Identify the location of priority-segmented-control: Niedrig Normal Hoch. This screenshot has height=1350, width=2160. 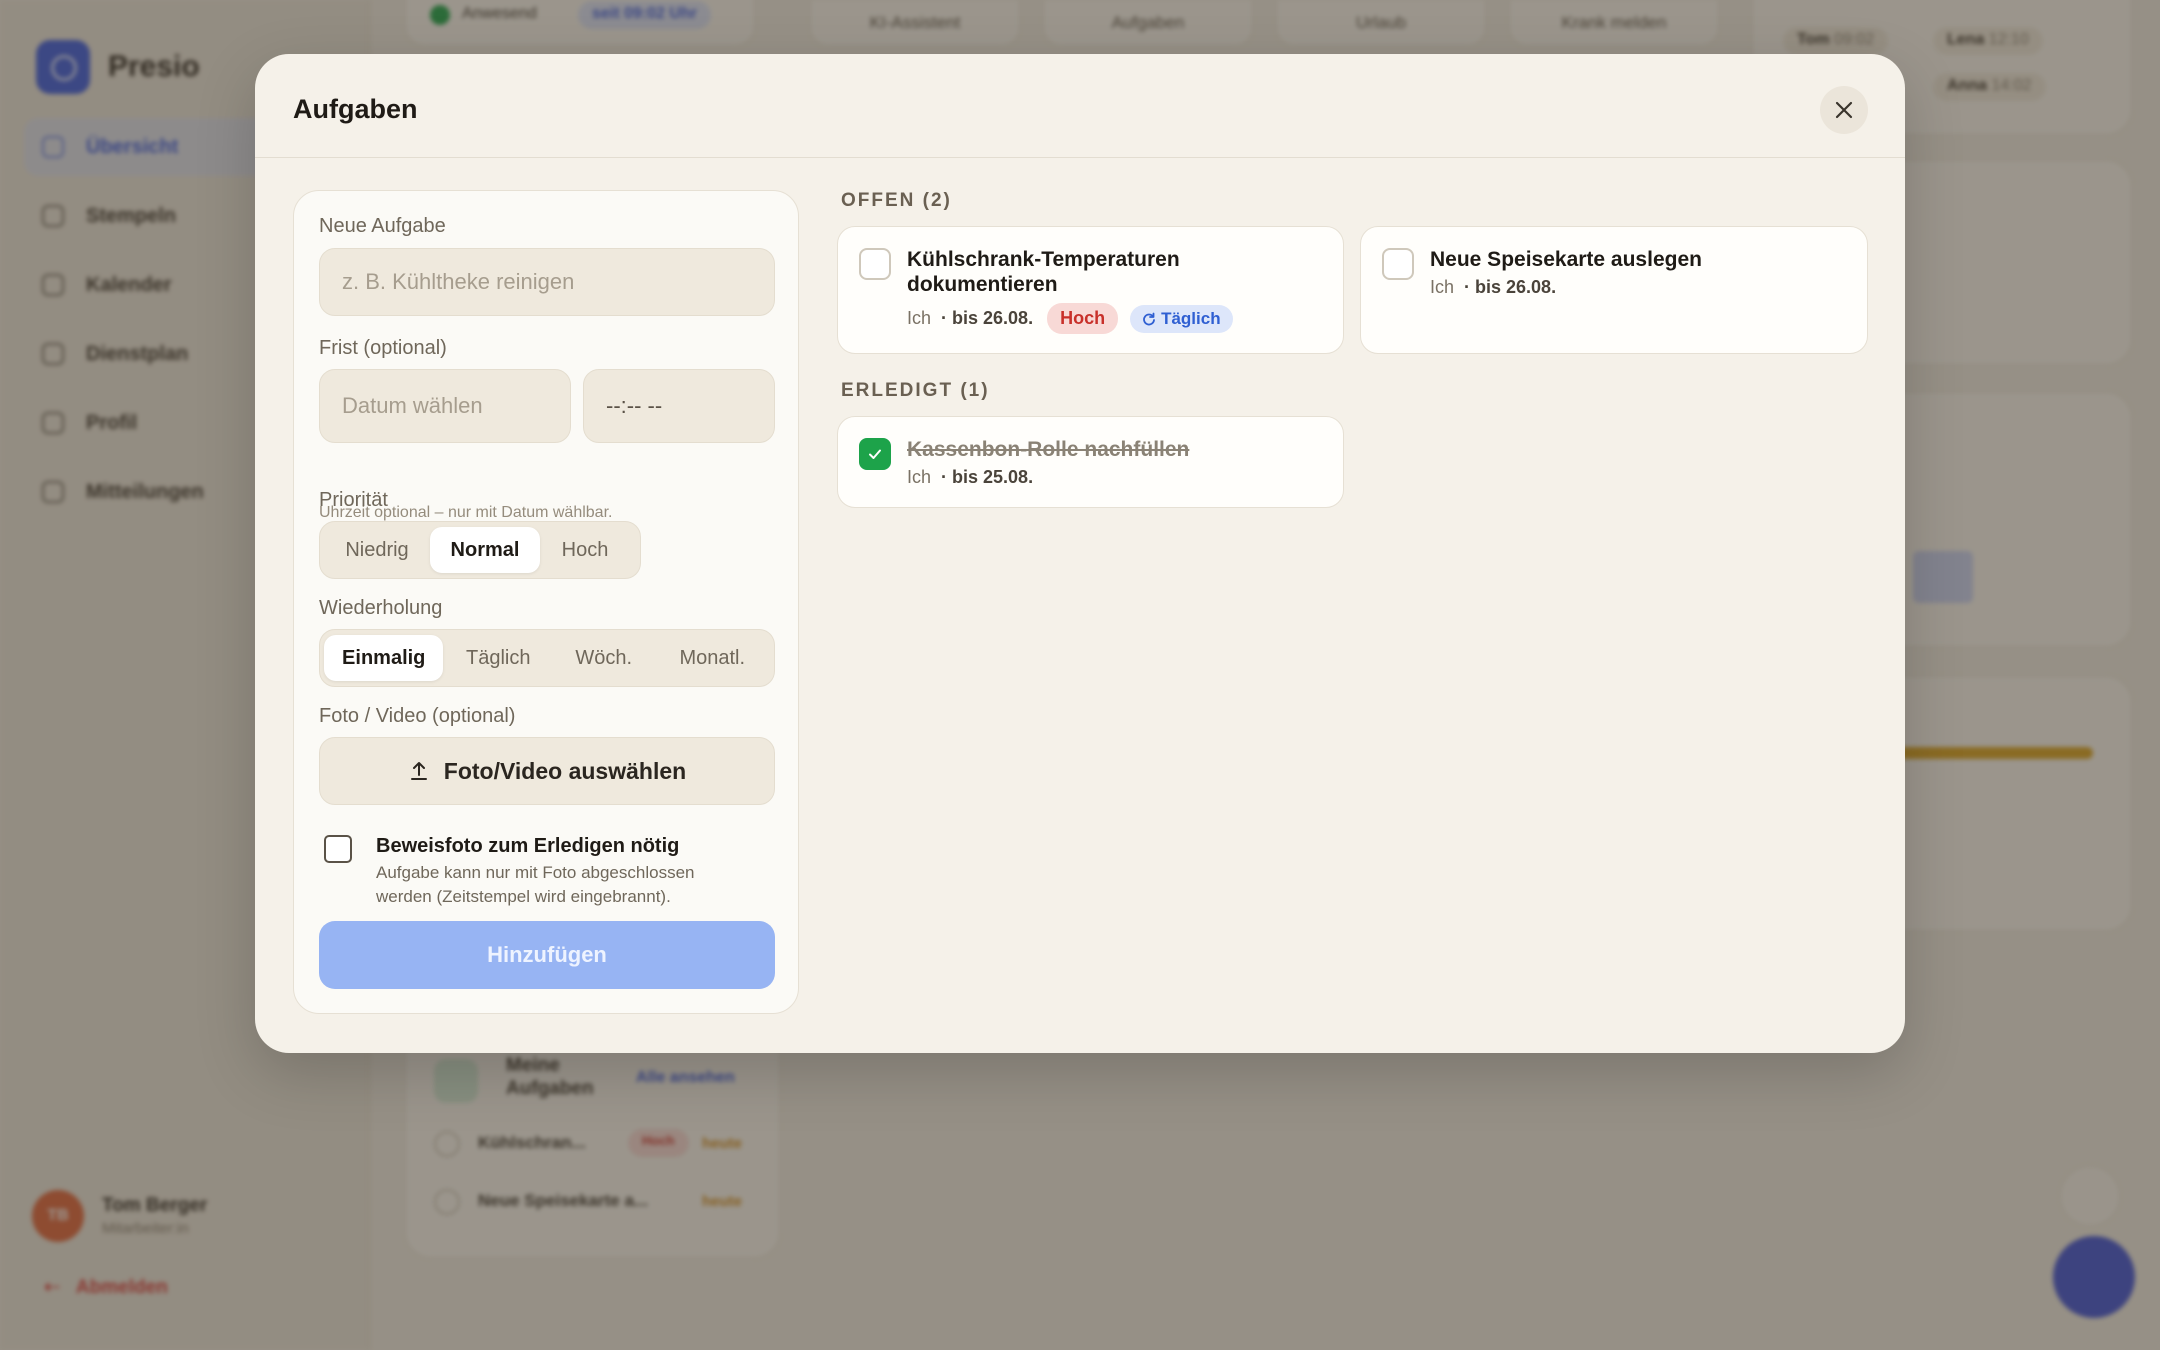
(480, 550).